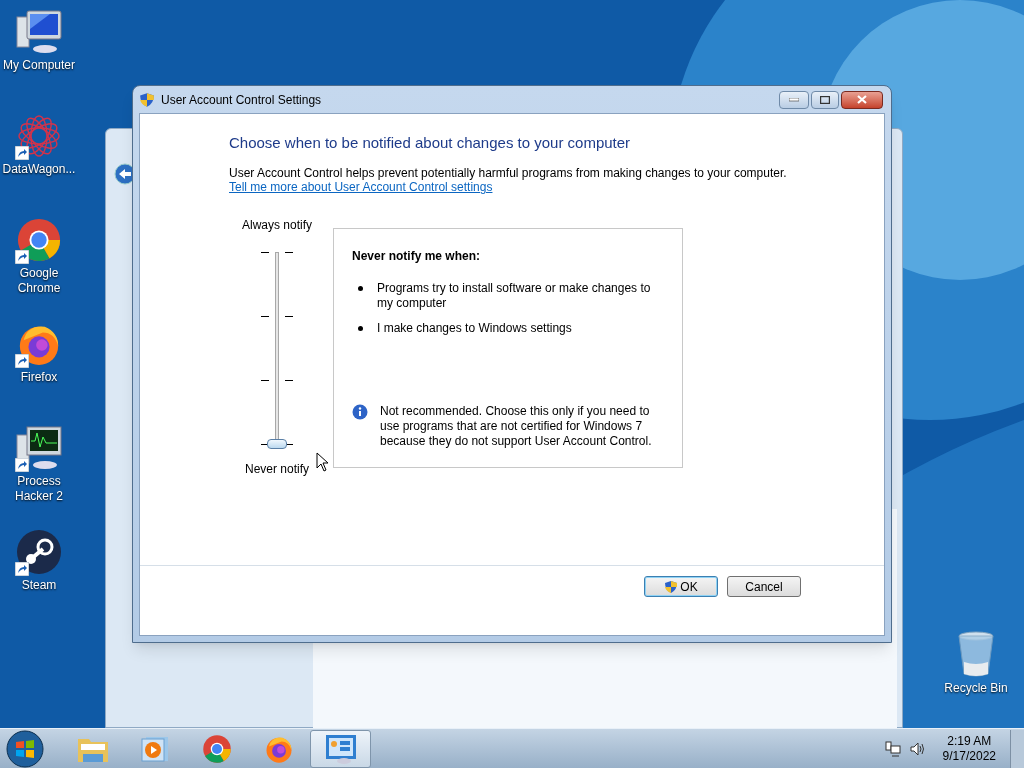  What do you see at coordinates (508, 173) in the screenshot?
I see `description-text: User Account Control helps prevent potentially harmful programs from making changes to your computer.` at bounding box center [508, 173].